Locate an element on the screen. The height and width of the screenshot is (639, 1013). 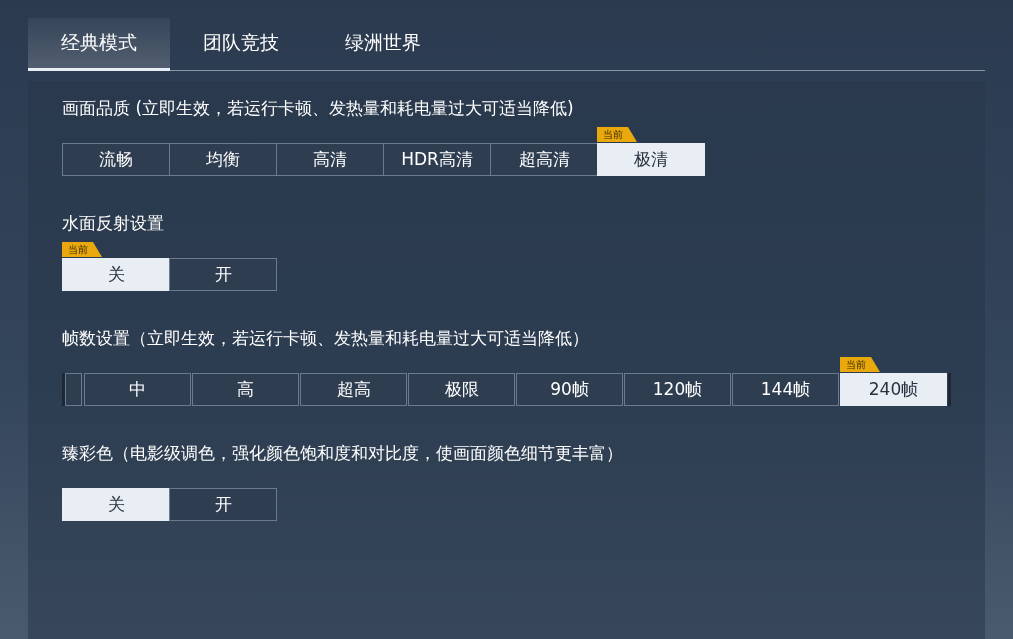
option-button: 流畅 is located at coordinates (116, 159).